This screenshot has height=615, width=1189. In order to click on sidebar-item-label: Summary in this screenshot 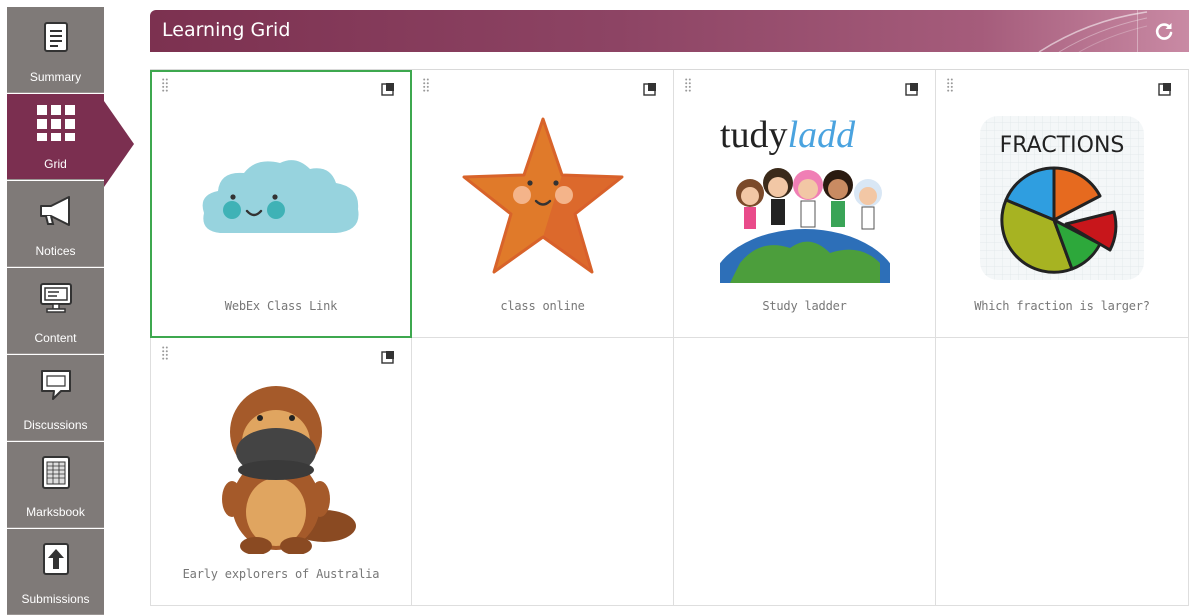, I will do `click(55, 77)`.